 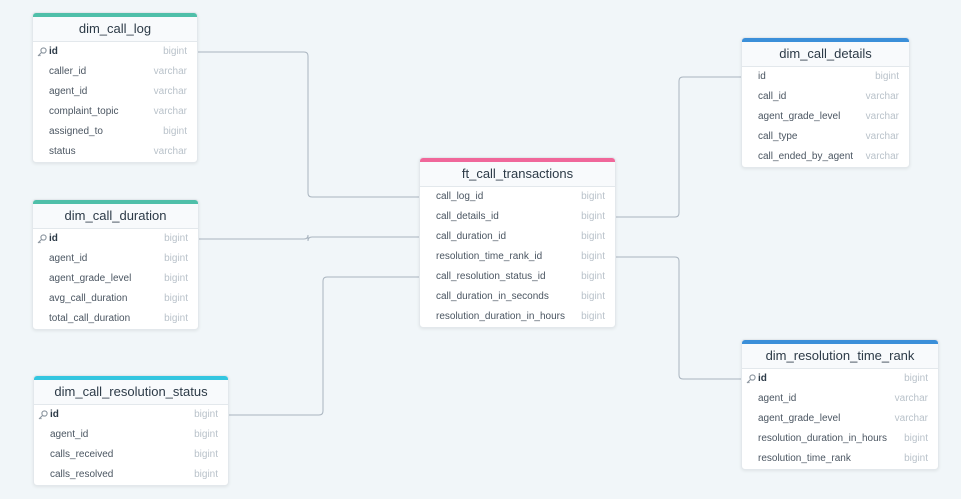 What do you see at coordinates (489, 256) in the screenshot?
I see `column-name: resolution_time_rank_id` at bounding box center [489, 256].